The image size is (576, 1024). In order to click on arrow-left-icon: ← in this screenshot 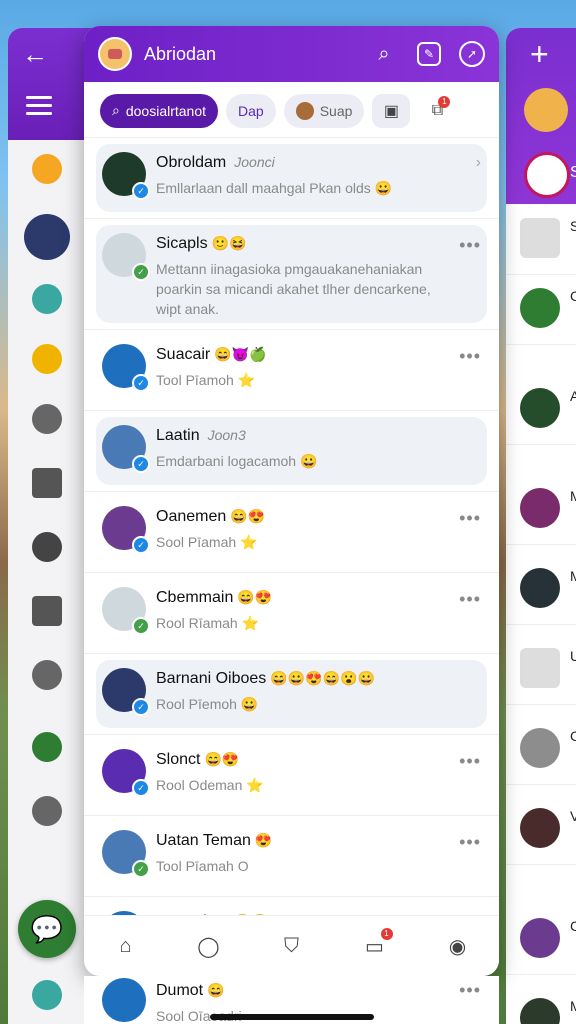, I will do `click(35, 54)`.